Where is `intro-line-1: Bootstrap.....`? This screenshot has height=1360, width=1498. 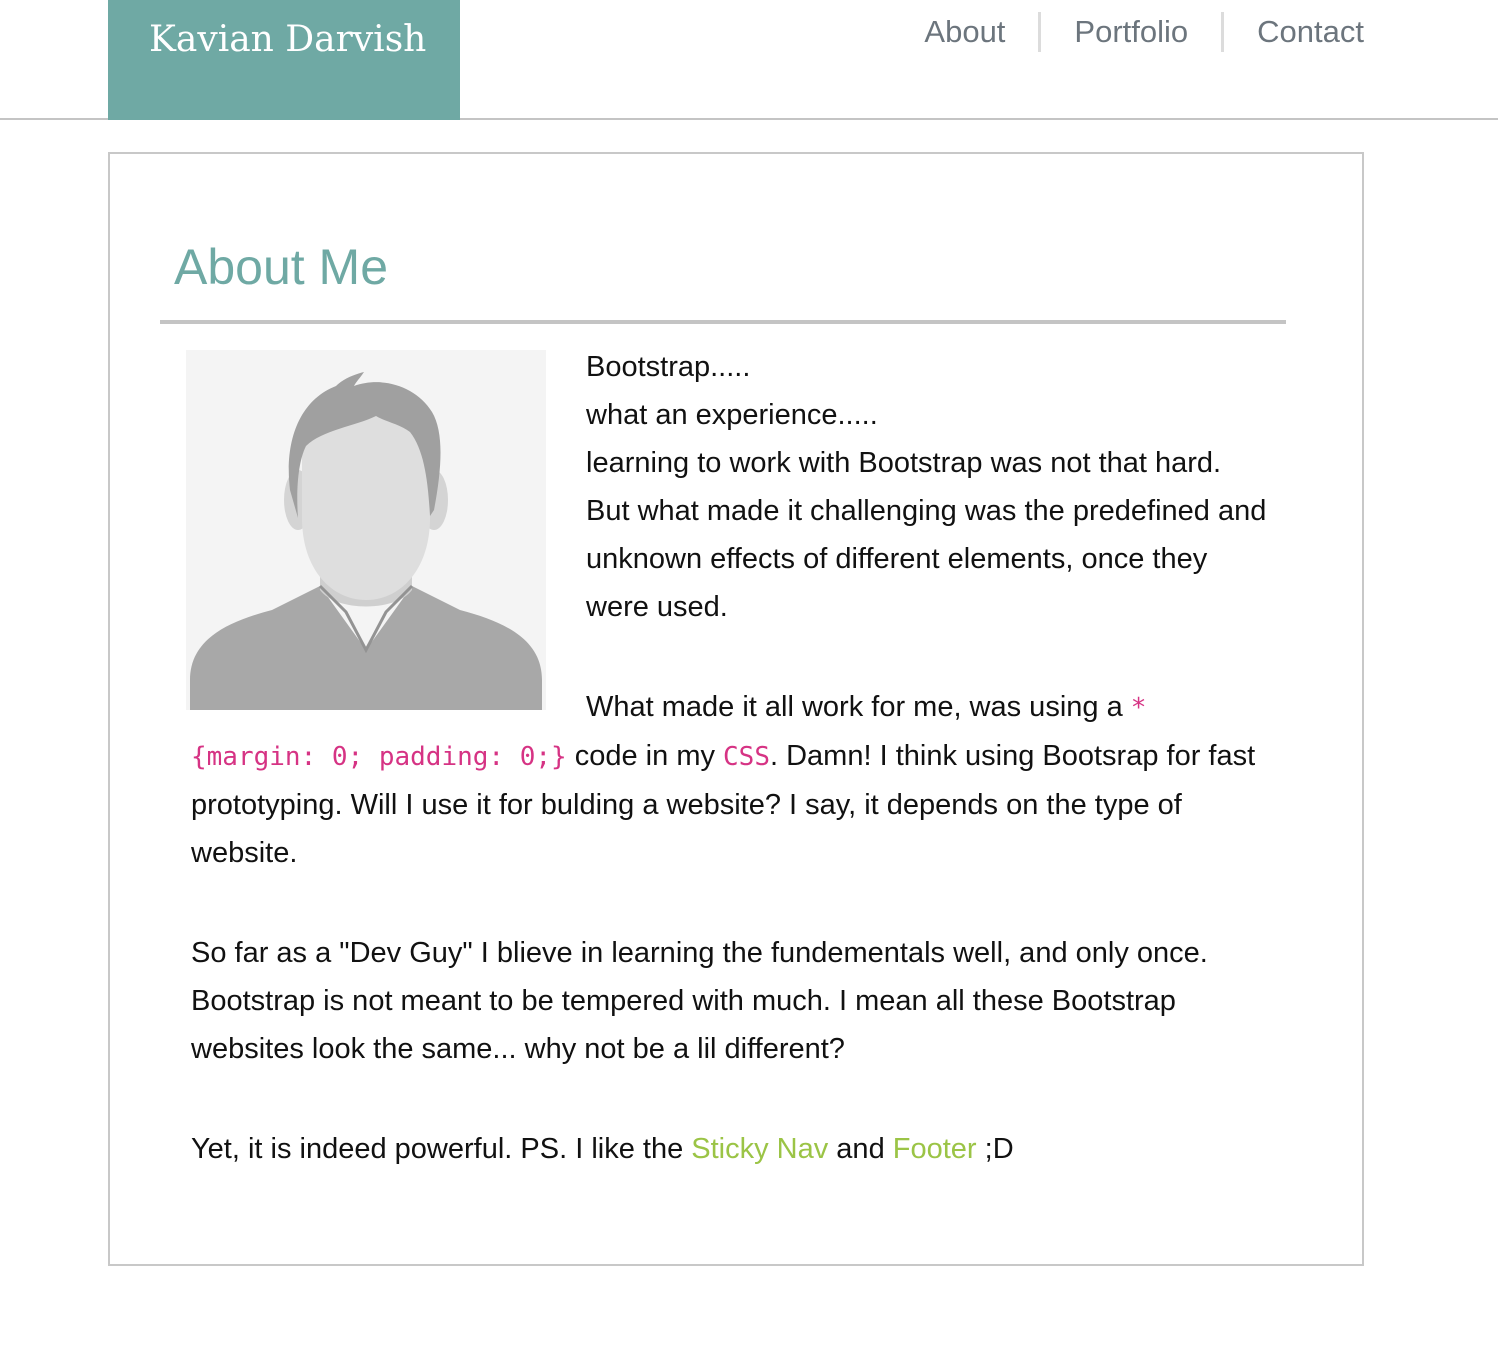 intro-line-1: Bootstrap..... is located at coordinates (668, 367).